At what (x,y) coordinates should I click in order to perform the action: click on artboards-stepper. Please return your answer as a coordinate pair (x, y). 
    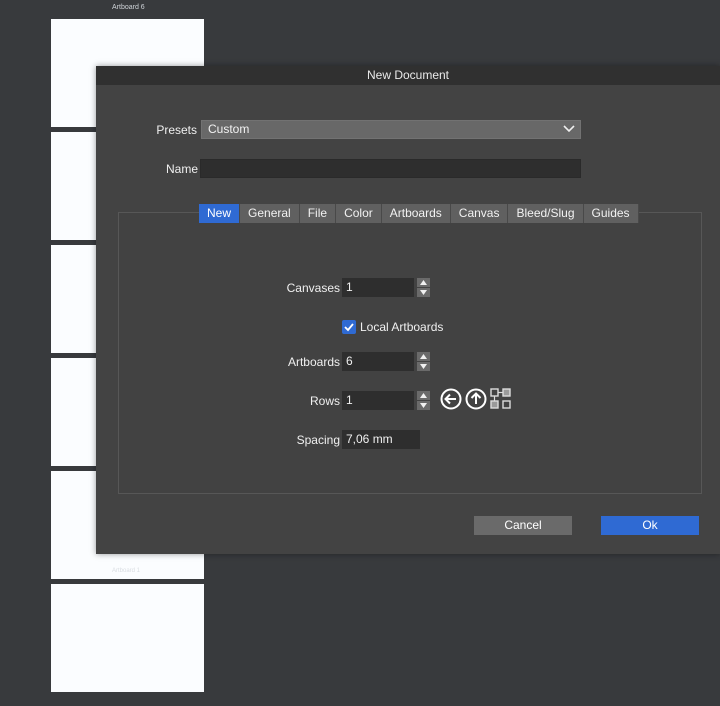
    Looking at the image, I should click on (423, 361).